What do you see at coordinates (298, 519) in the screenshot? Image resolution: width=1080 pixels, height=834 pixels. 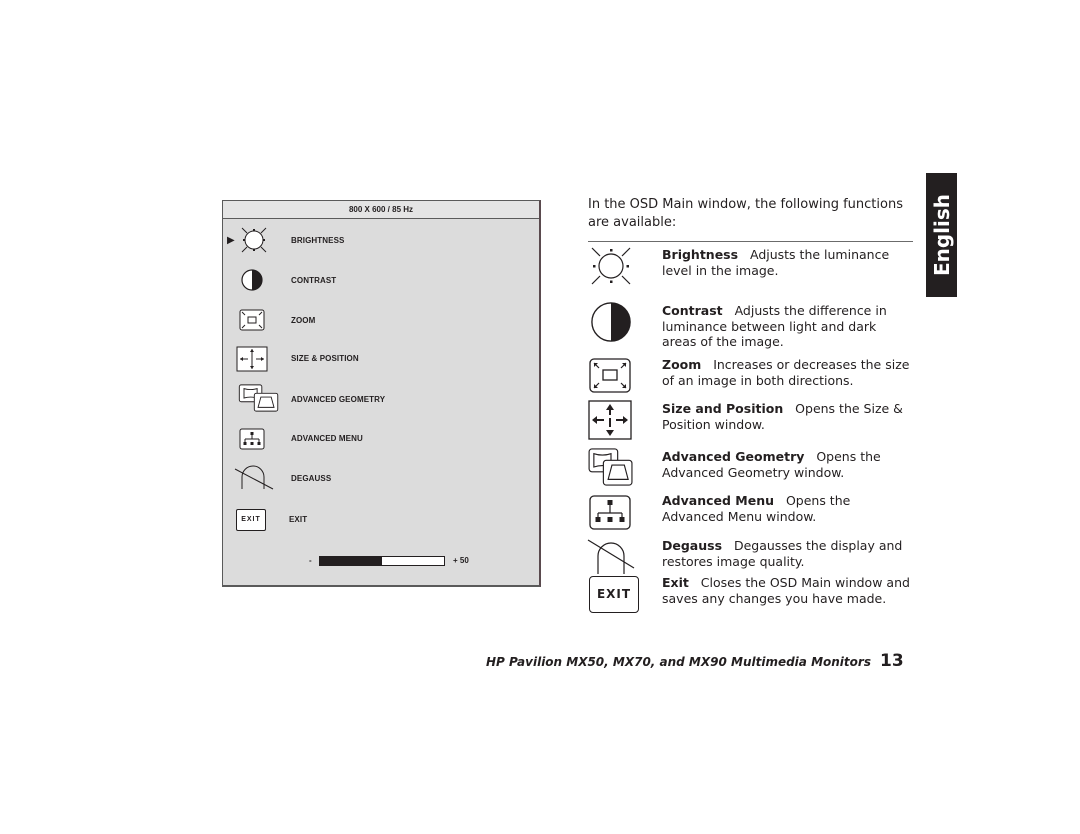 I see `osd-item-label: EXIT` at bounding box center [298, 519].